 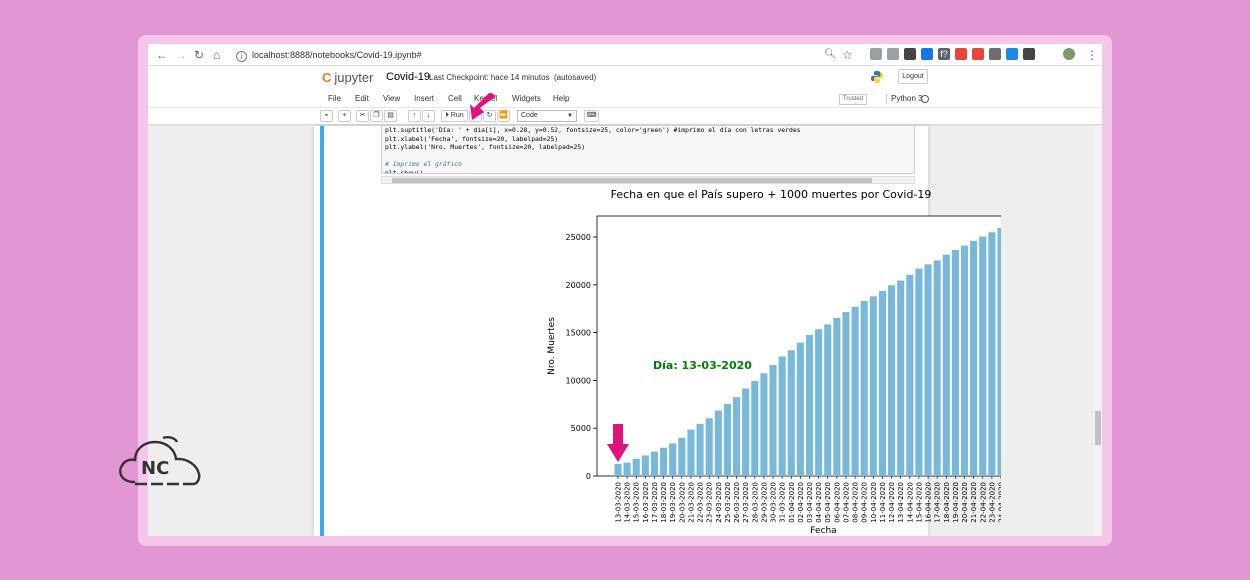 I want to click on x-tick-label: 04-04-2020, so click(x=819, y=502).